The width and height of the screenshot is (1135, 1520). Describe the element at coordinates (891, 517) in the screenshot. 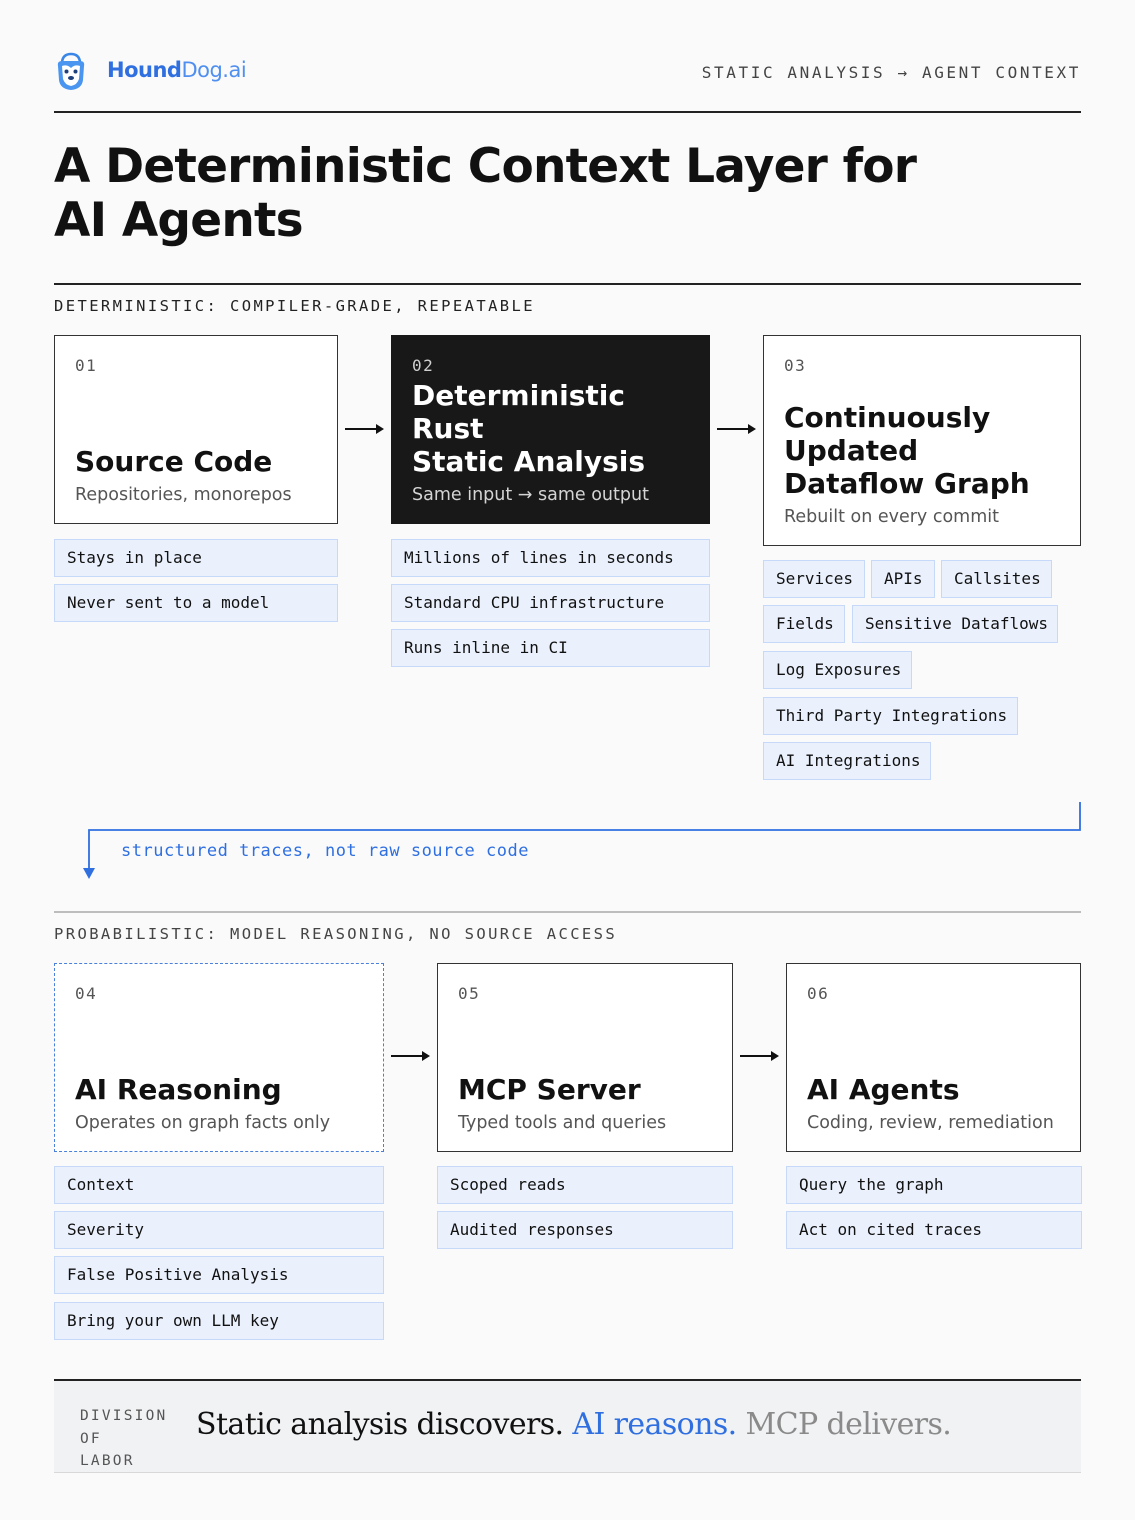

I see `stage-subtitle: Rebuilt on every commit` at that location.